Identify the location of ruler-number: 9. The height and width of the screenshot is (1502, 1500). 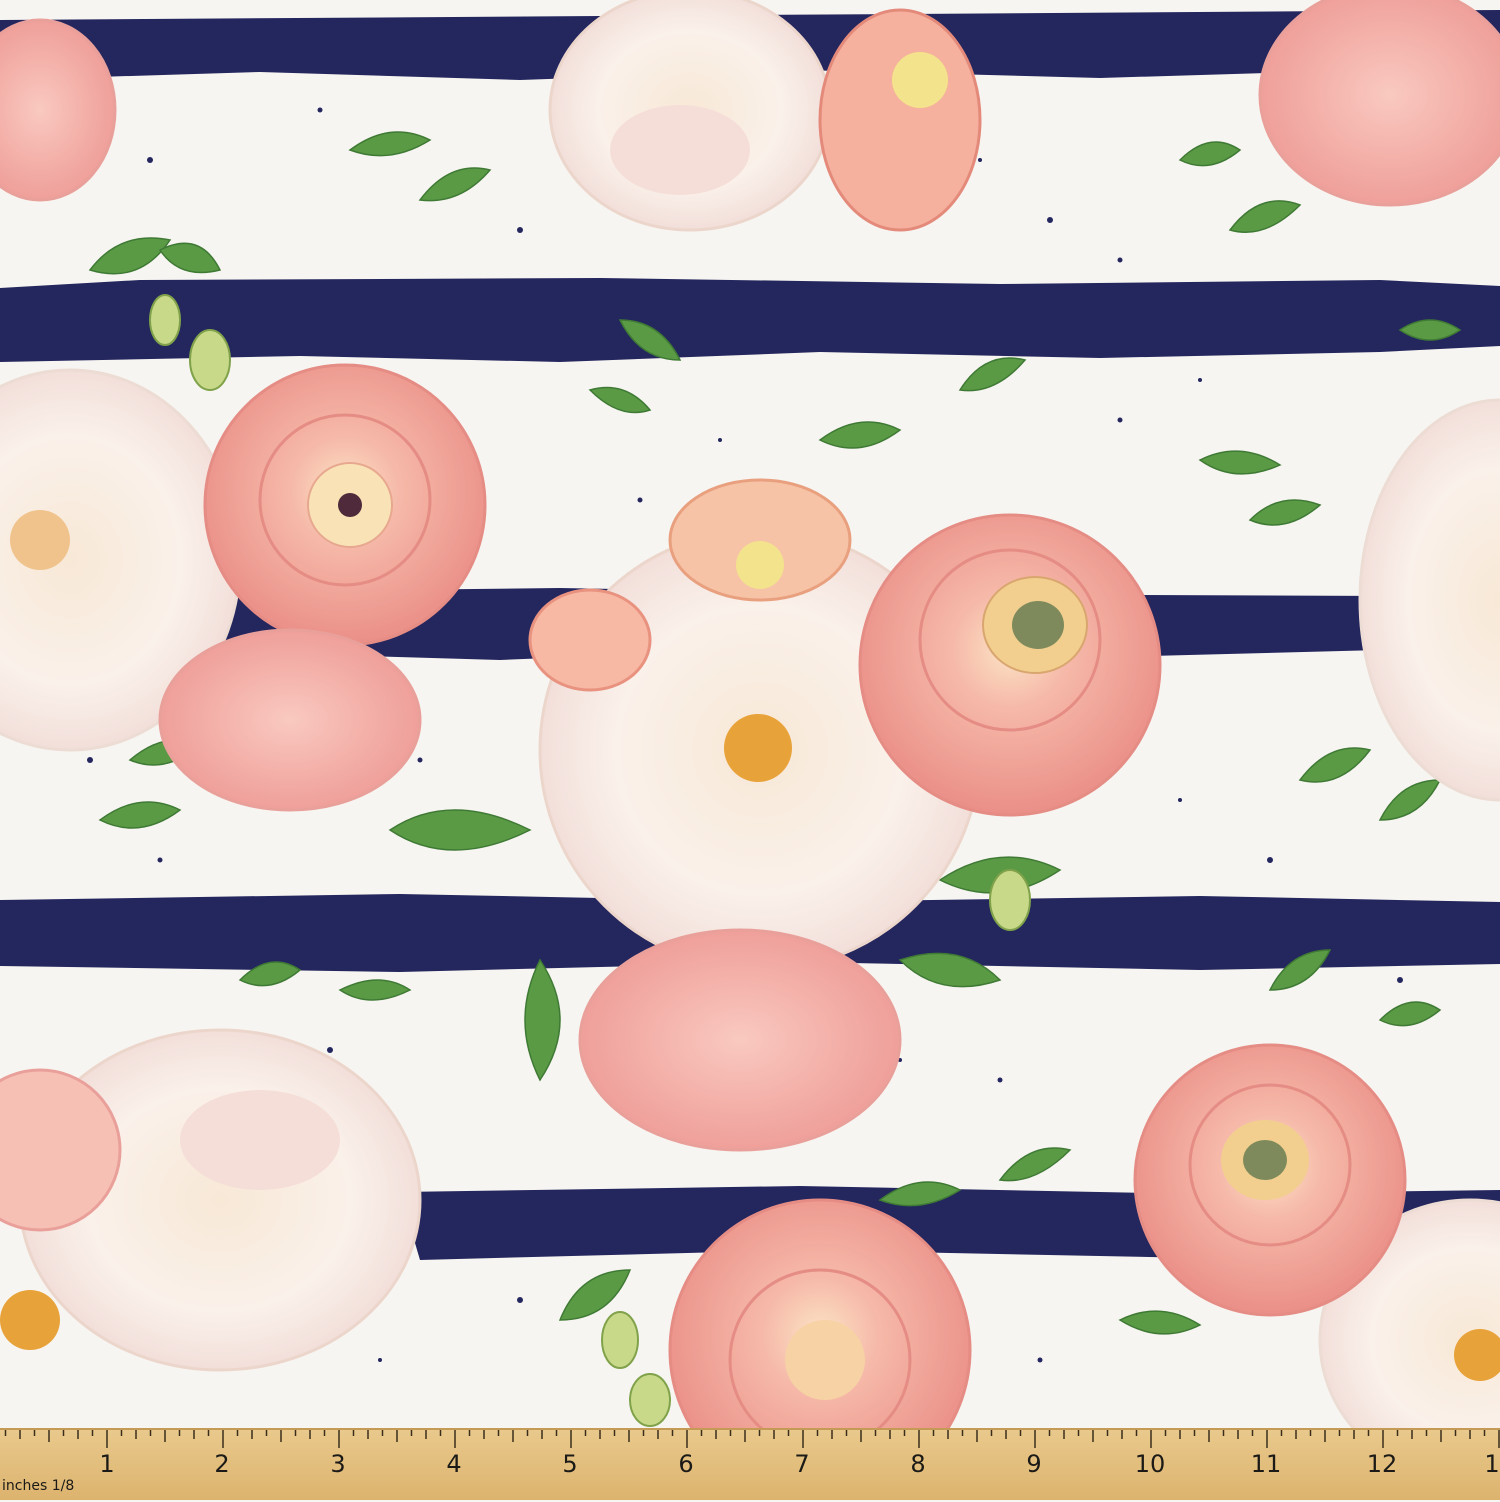
(1034, 1464).